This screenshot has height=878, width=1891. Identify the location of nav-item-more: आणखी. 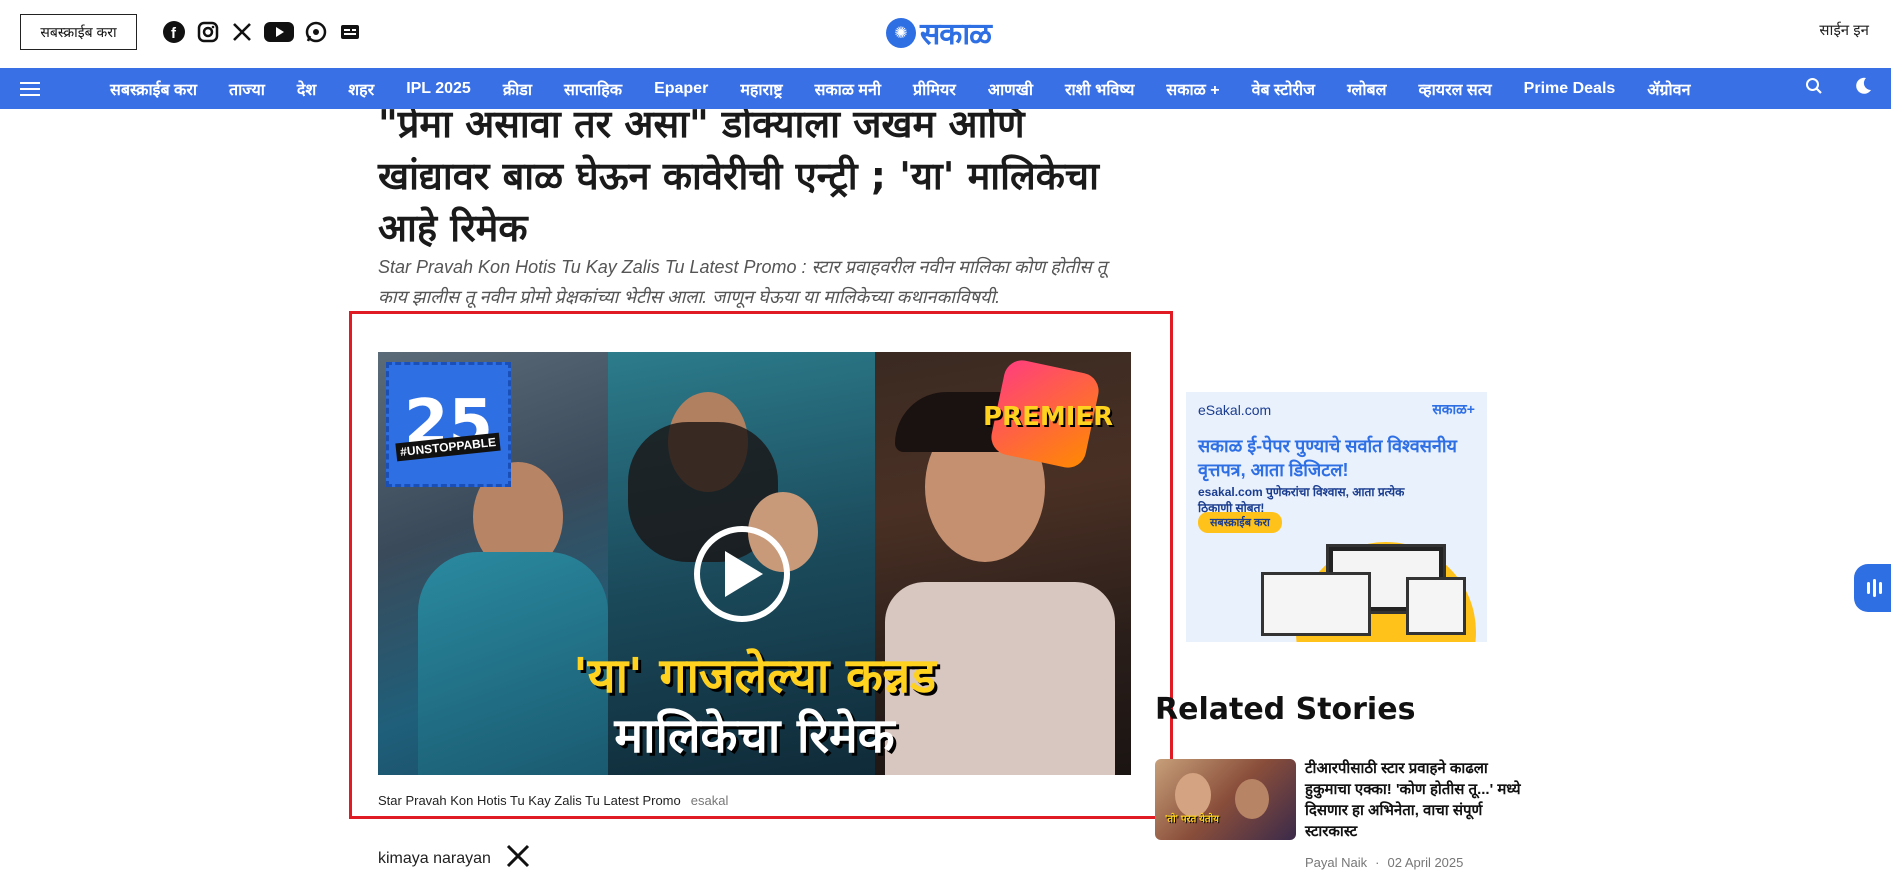
(1010, 89).